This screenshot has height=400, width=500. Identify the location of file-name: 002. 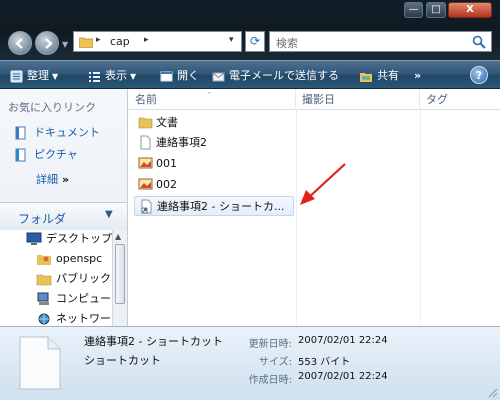
(166, 184).